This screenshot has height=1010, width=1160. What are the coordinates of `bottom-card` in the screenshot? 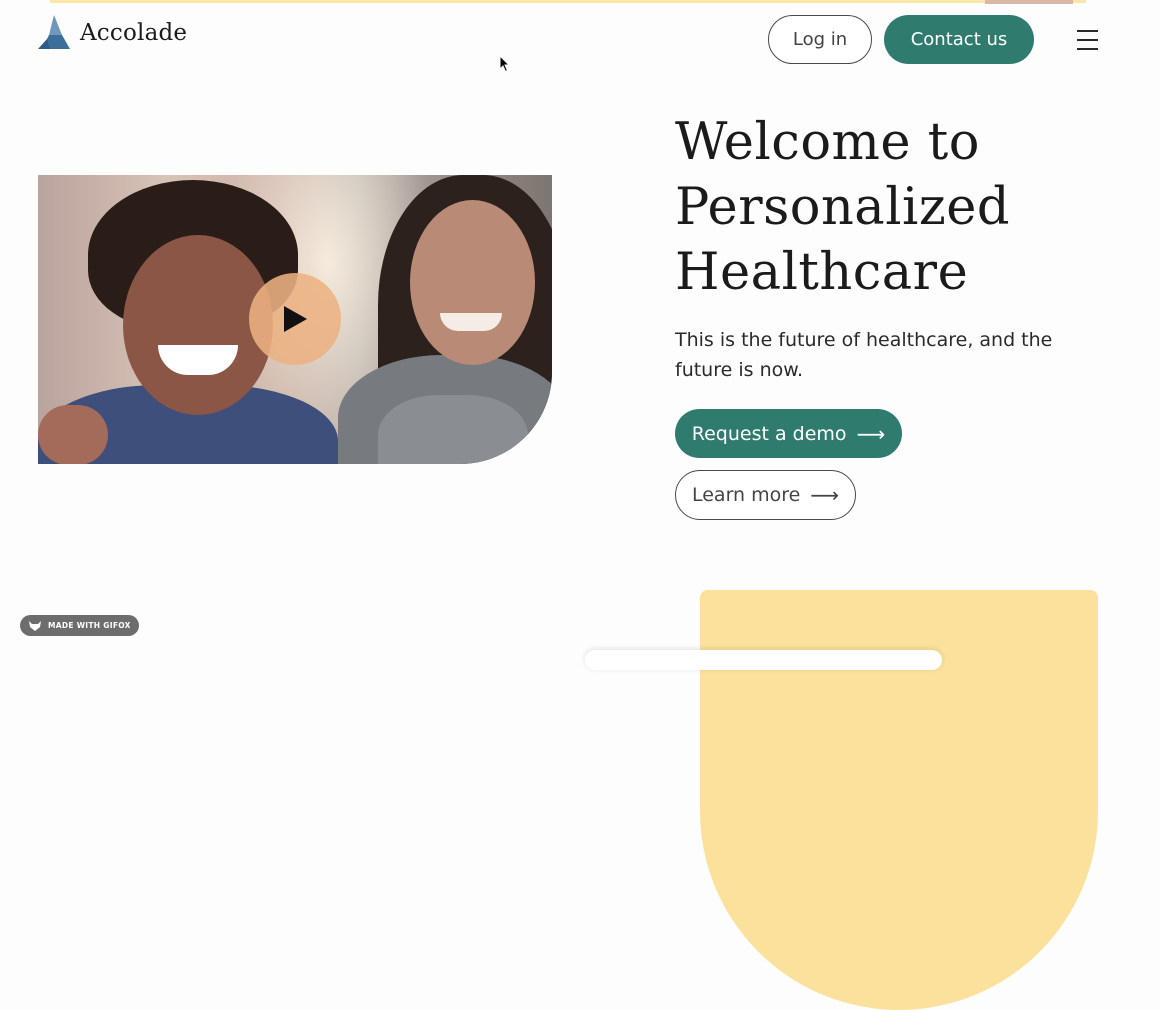 It's located at (763, 660).